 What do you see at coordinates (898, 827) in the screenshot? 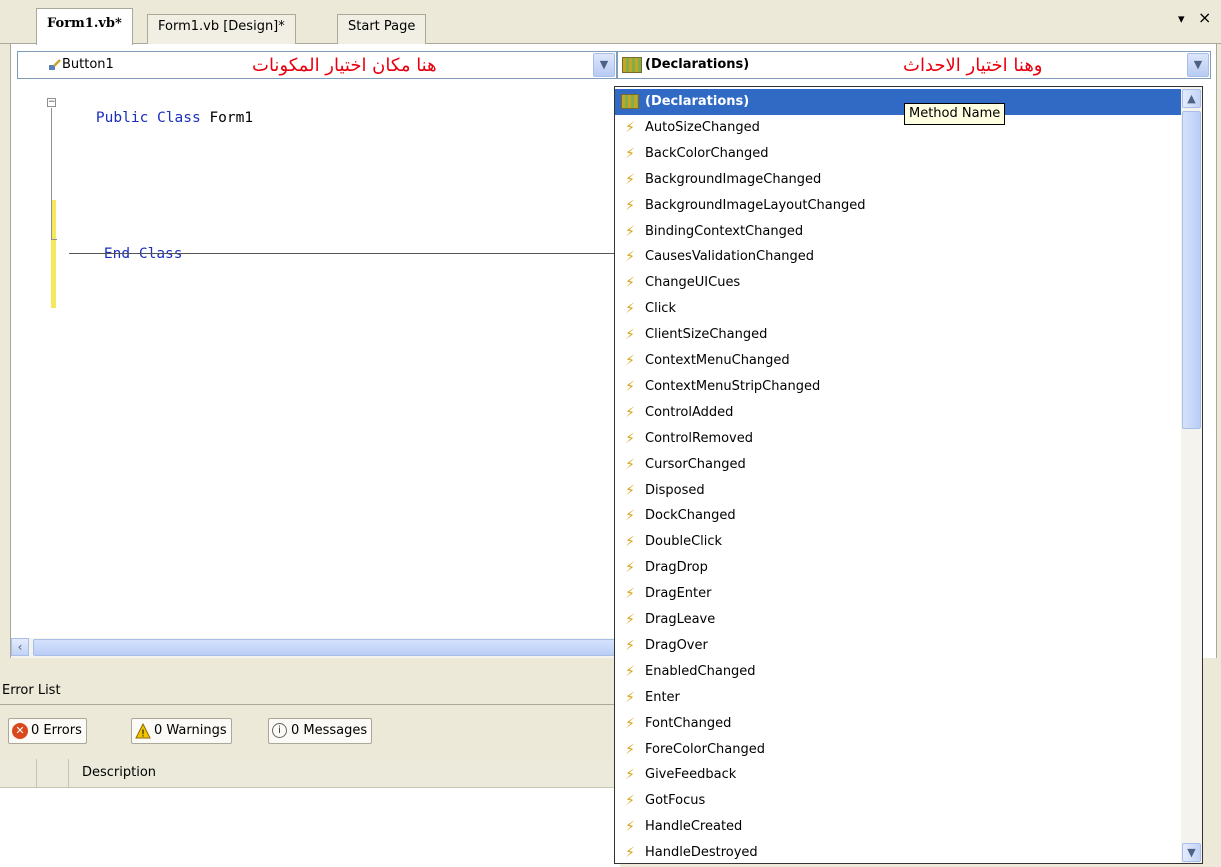
I see `method-item: ⚡ HandleCreated` at bounding box center [898, 827].